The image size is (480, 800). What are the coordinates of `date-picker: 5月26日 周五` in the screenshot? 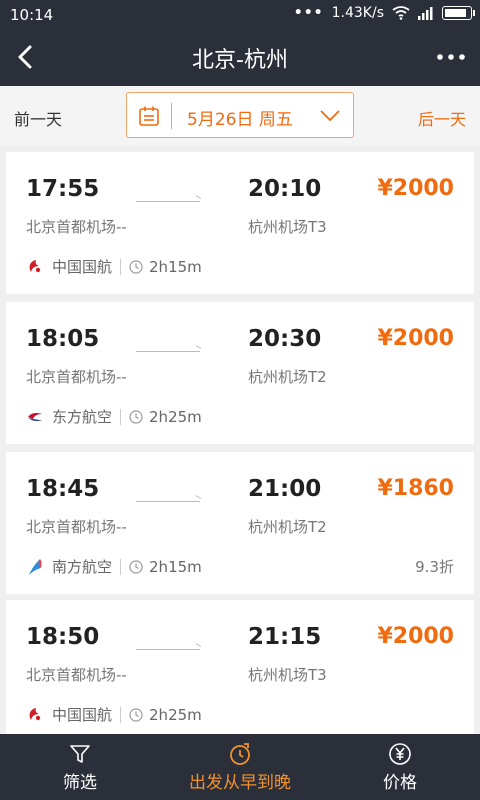 It's located at (240, 115).